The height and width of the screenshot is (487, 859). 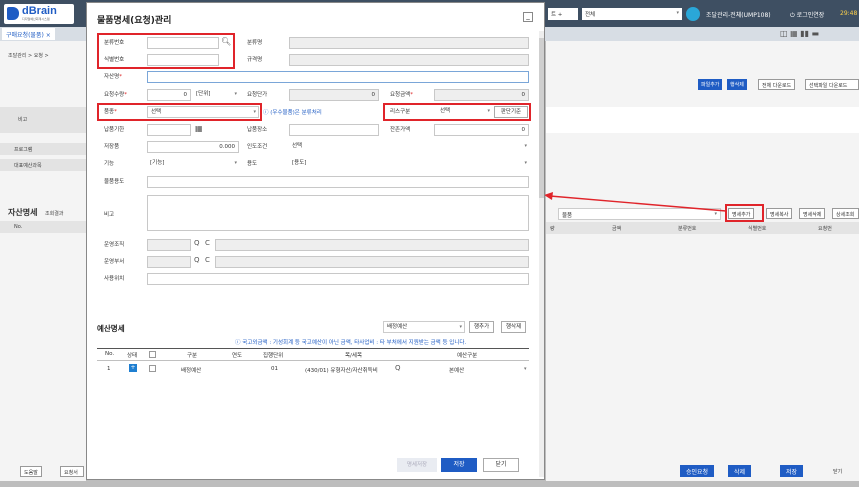 What do you see at coordinates (693, 14) in the screenshot?
I see `chatbot-icon` at bounding box center [693, 14].